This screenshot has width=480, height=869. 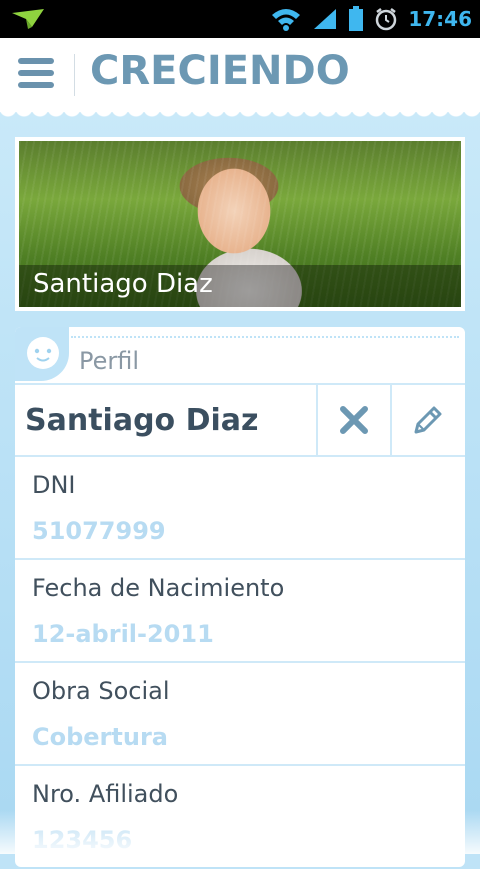 What do you see at coordinates (123, 634) in the screenshot?
I see `field-value: 12-abril-2011` at bounding box center [123, 634].